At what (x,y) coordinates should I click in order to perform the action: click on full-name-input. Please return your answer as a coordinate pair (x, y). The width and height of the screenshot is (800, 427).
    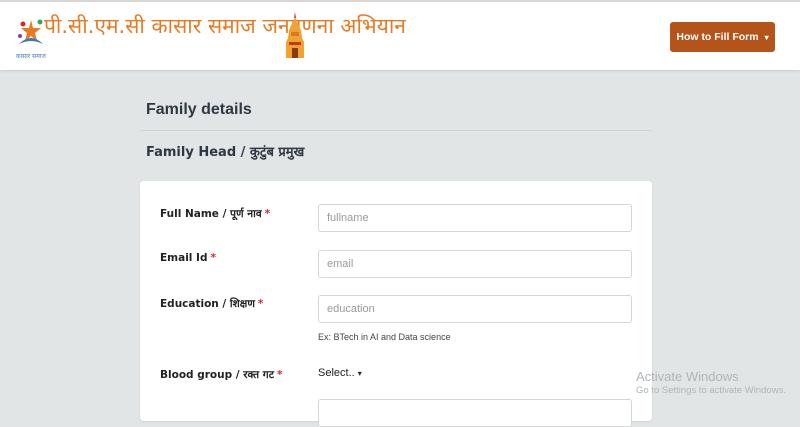
    Looking at the image, I should click on (475, 218).